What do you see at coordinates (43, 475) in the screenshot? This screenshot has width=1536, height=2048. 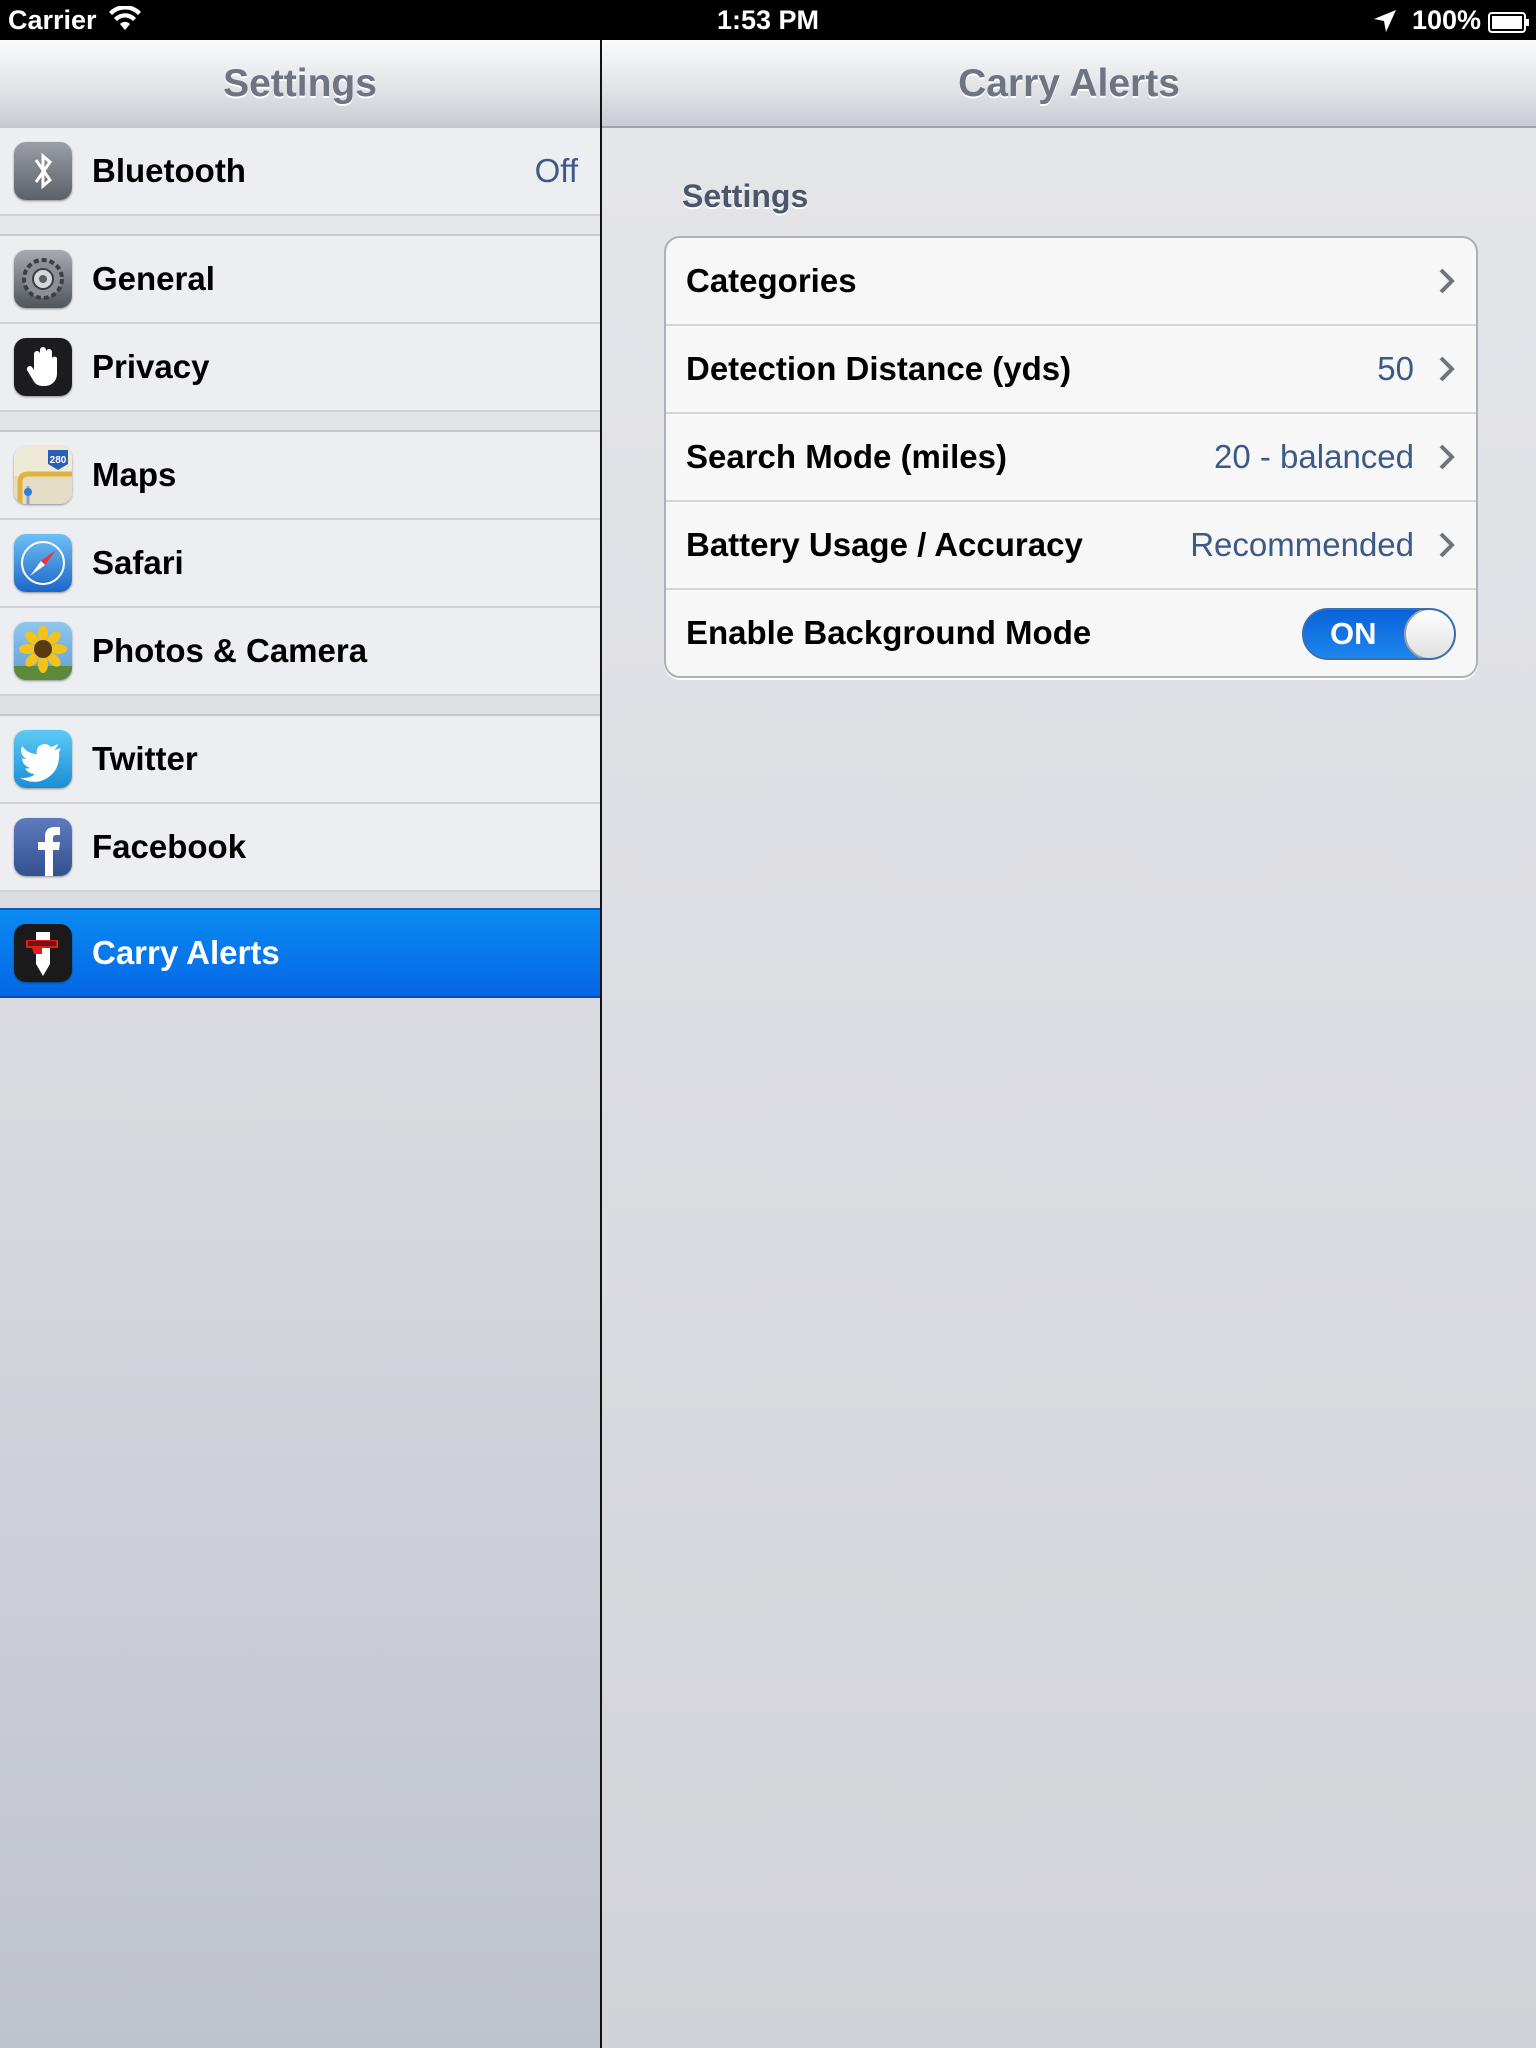 I see `maps-icon: 280` at bounding box center [43, 475].